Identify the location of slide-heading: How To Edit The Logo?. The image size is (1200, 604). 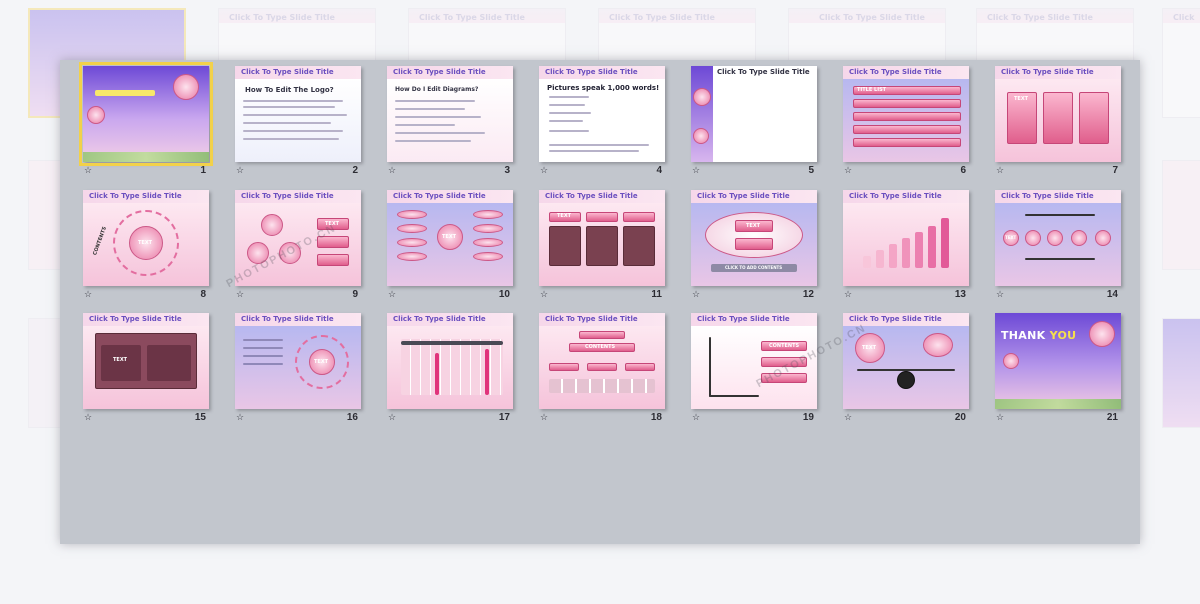
(289, 90).